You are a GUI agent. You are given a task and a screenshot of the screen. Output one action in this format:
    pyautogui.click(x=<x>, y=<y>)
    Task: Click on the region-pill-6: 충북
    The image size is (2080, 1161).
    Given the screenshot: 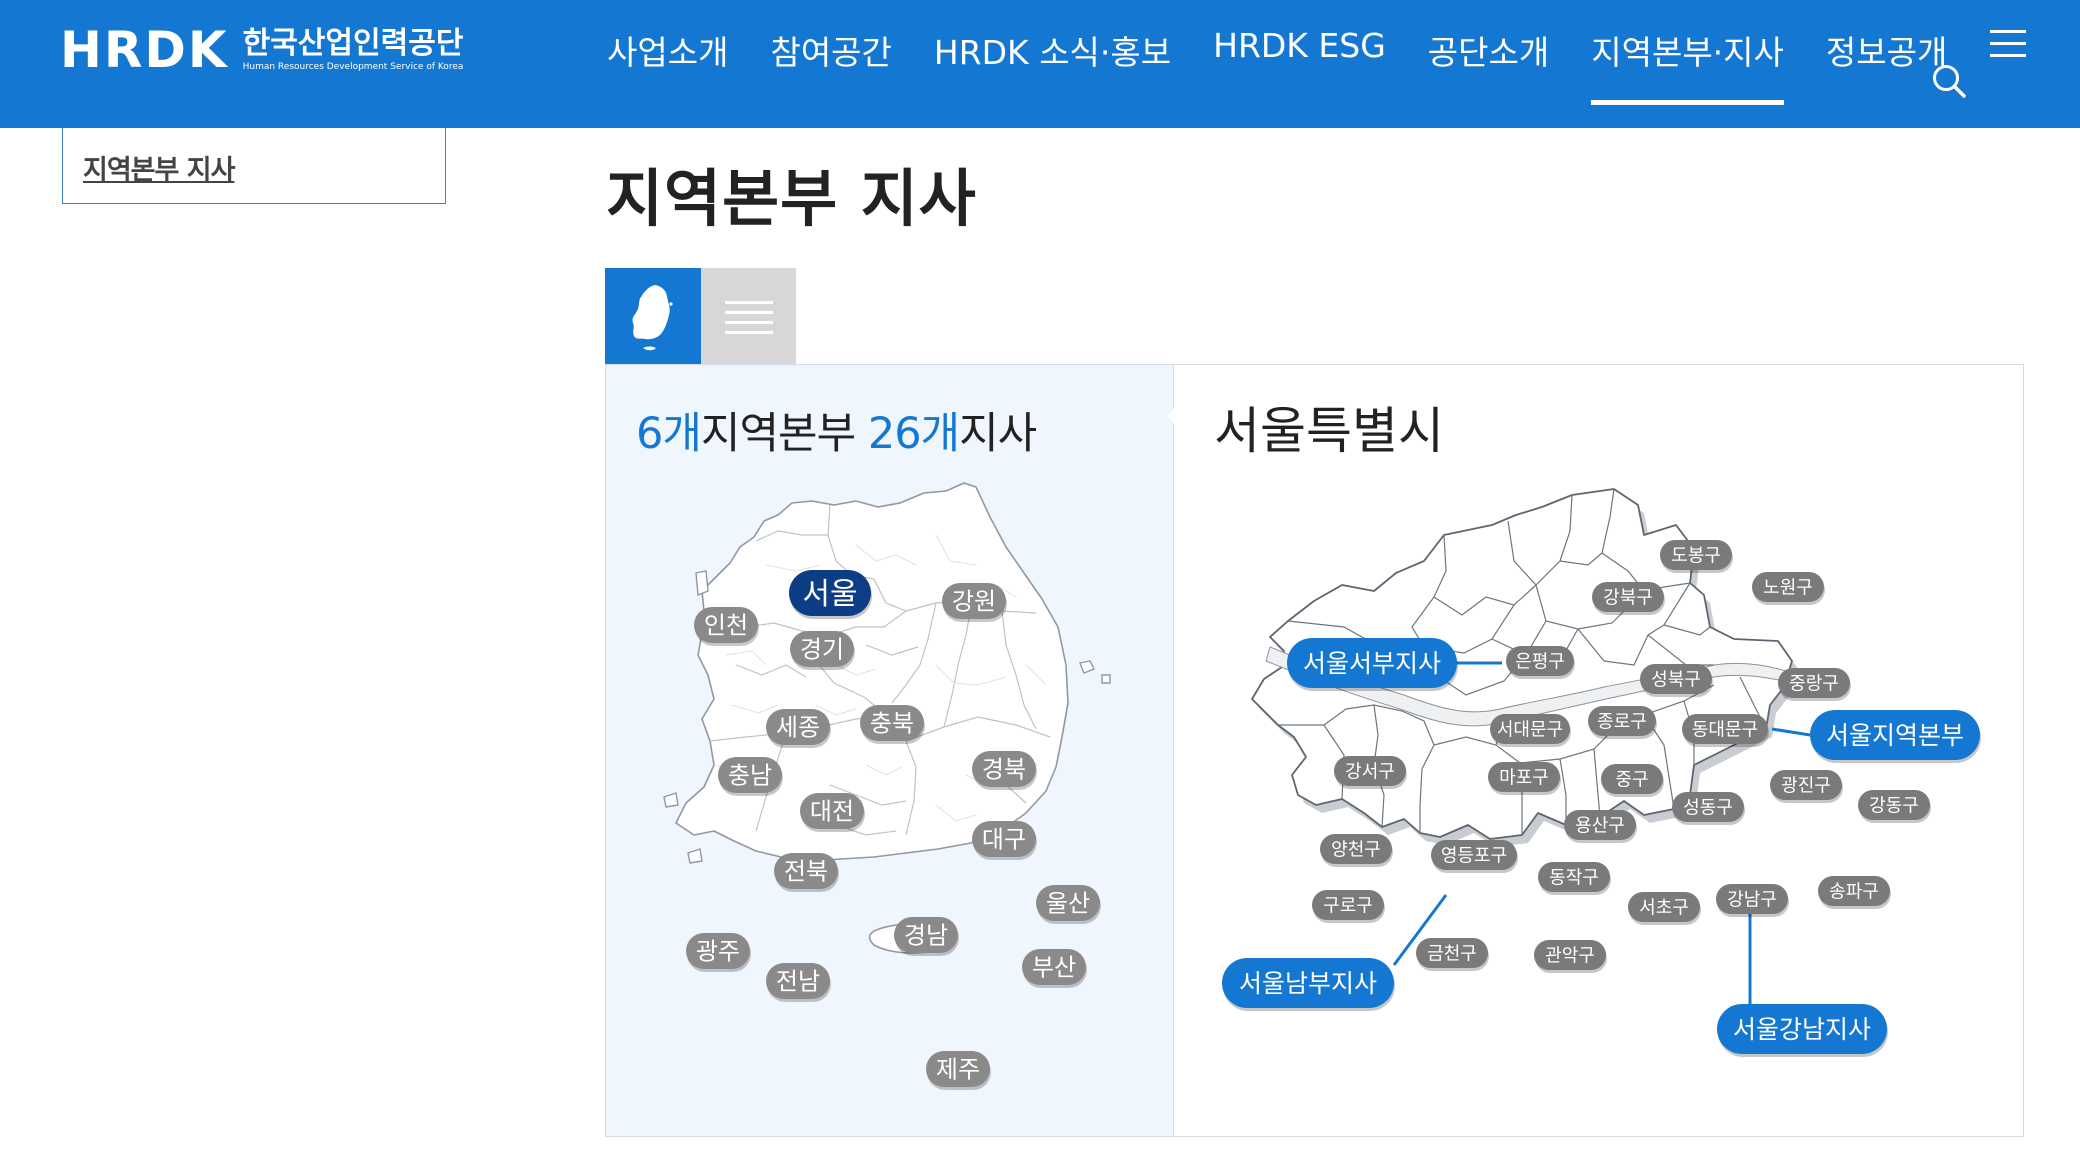 What is the action you would take?
    pyautogui.click(x=892, y=724)
    